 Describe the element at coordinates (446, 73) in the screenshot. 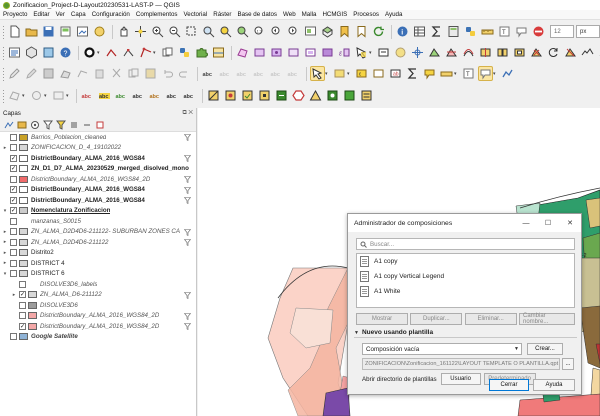

I see `measure-line-icon` at that location.